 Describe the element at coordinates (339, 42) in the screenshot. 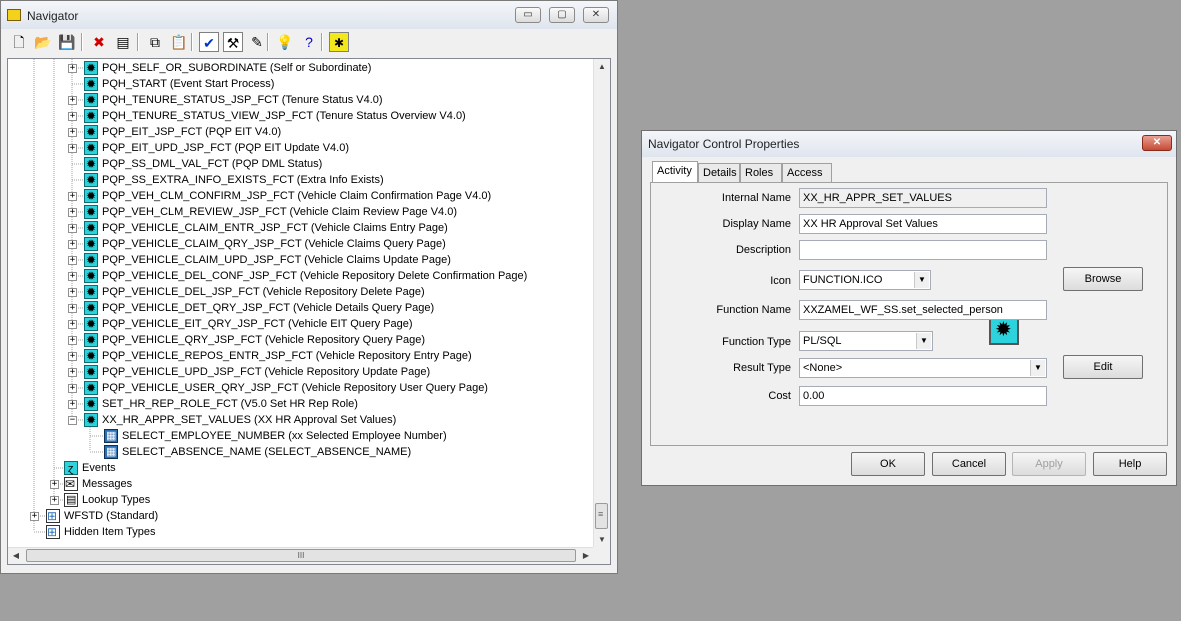

I see `star-icon: ✱` at that location.